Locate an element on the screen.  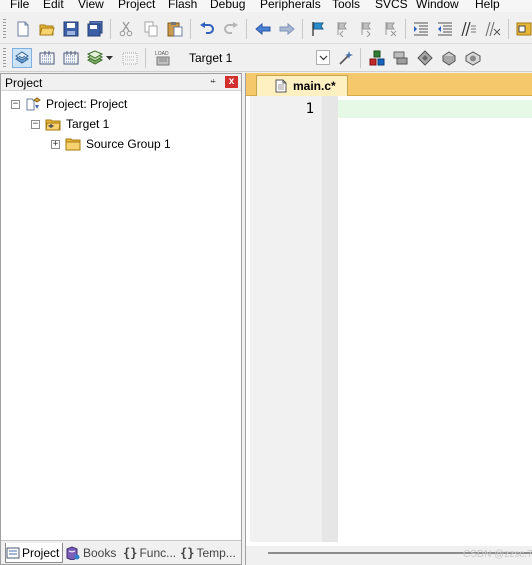
menu-tools: Tools is located at coordinates (346, 6).